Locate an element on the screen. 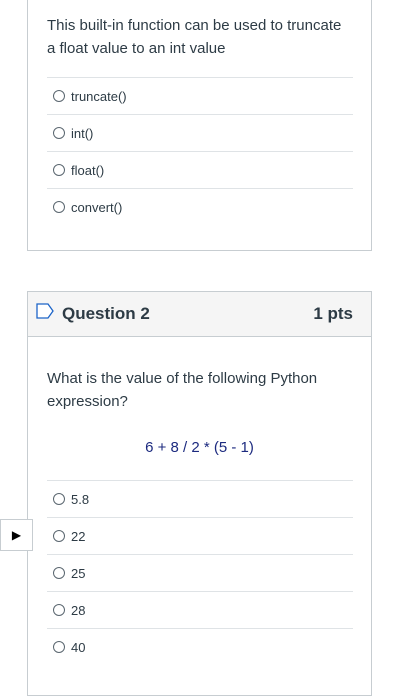  python-expression: 6 + 8 / 2 * (5 - 1) is located at coordinates (199, 447).